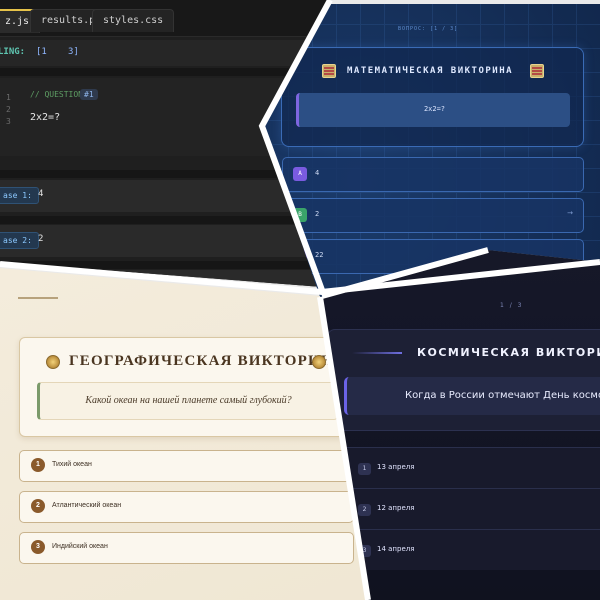 The height and width of the screenshot is (600, 600). I want to click on answer-option-1: 1 13 апреля, so click(468, 467).